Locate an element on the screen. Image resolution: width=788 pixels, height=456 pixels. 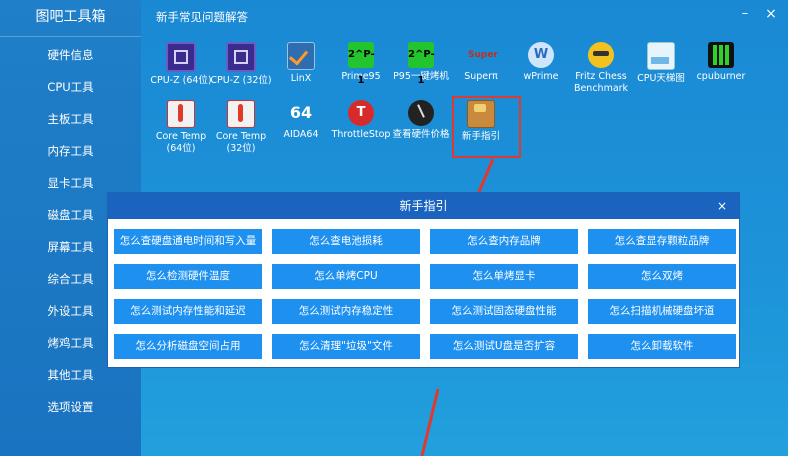
question-button: 怎么测试内存稳定性 is located at coordinates (346, 311).